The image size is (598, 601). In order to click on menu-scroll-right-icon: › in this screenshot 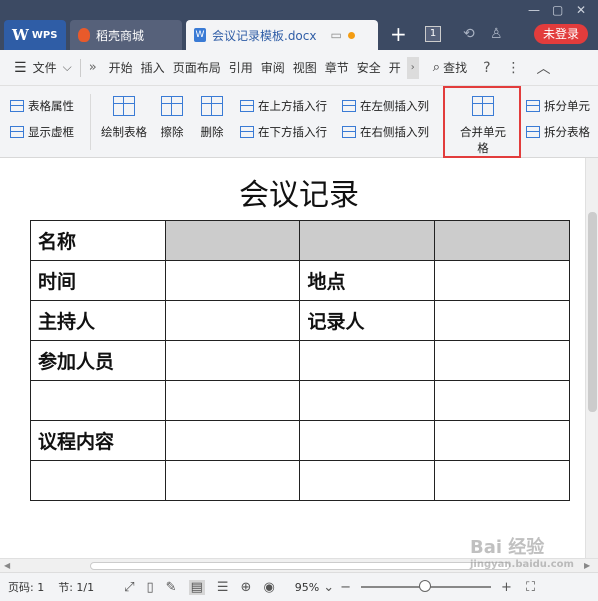, I will do `click(412, 67)`.